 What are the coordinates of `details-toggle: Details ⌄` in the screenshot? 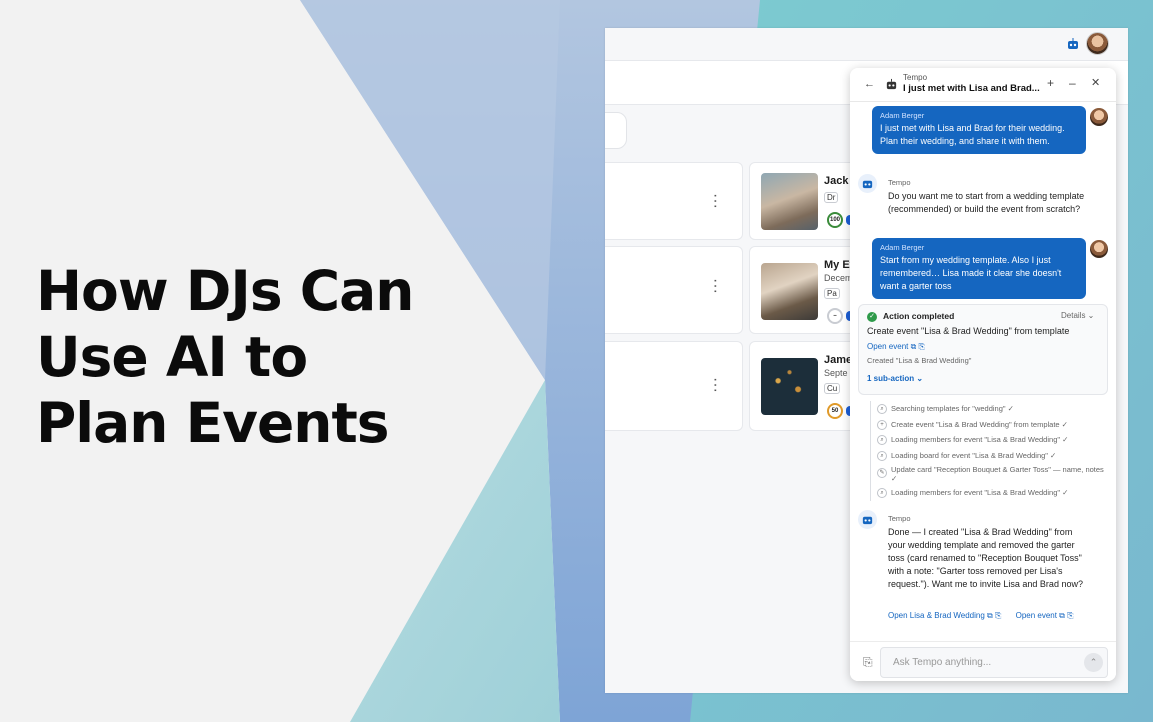 It's located at (1077, 315).